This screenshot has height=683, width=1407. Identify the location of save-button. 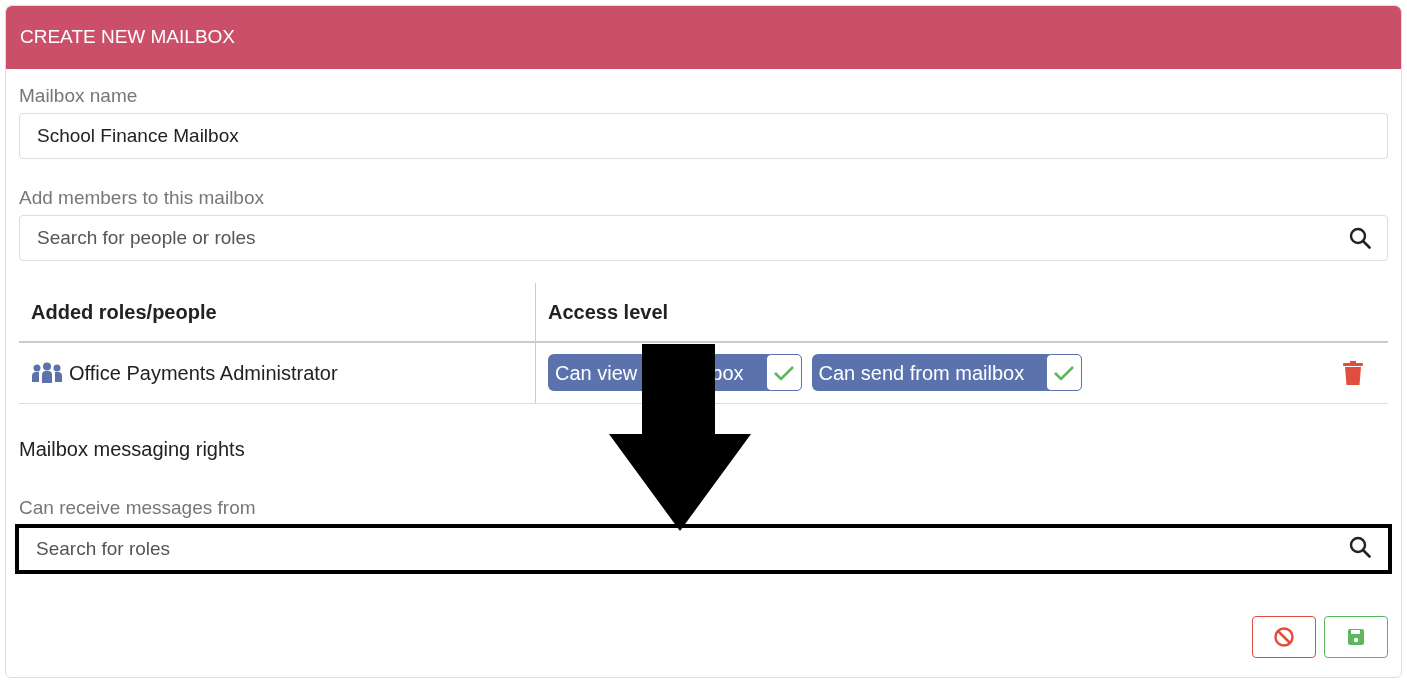
(1356, 637).